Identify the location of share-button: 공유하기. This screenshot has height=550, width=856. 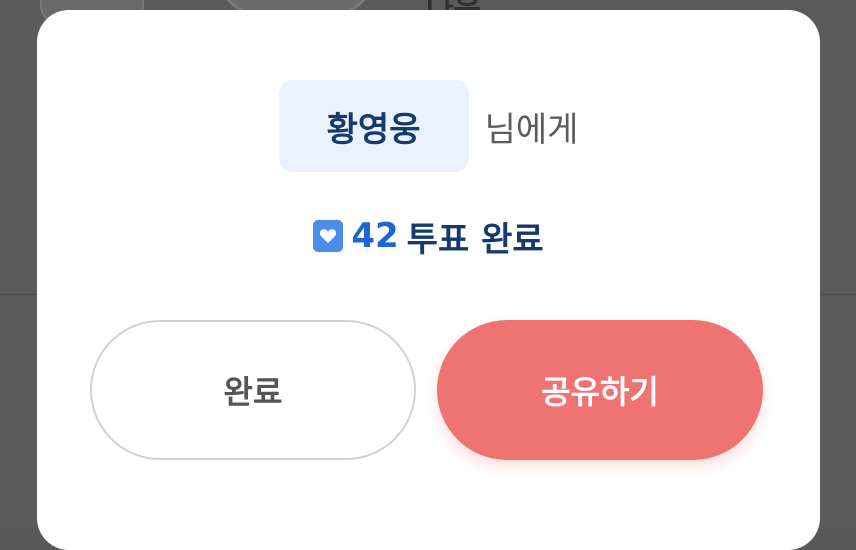
(600, 390).